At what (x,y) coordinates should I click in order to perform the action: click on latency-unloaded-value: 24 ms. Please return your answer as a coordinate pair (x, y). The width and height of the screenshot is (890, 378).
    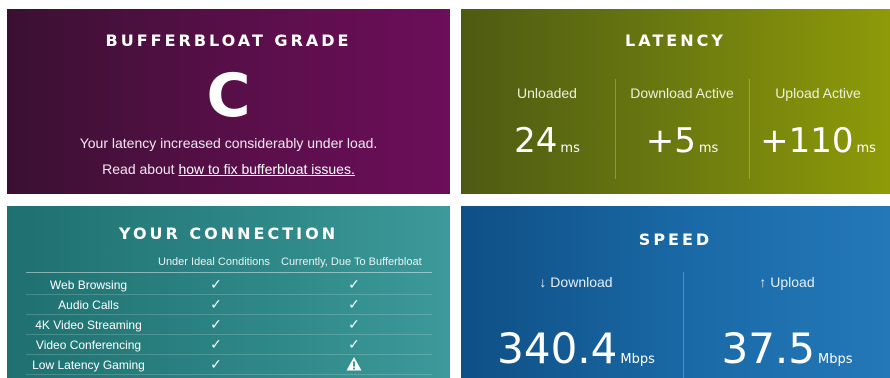
    Looking at the image, I should click on (547, 141).